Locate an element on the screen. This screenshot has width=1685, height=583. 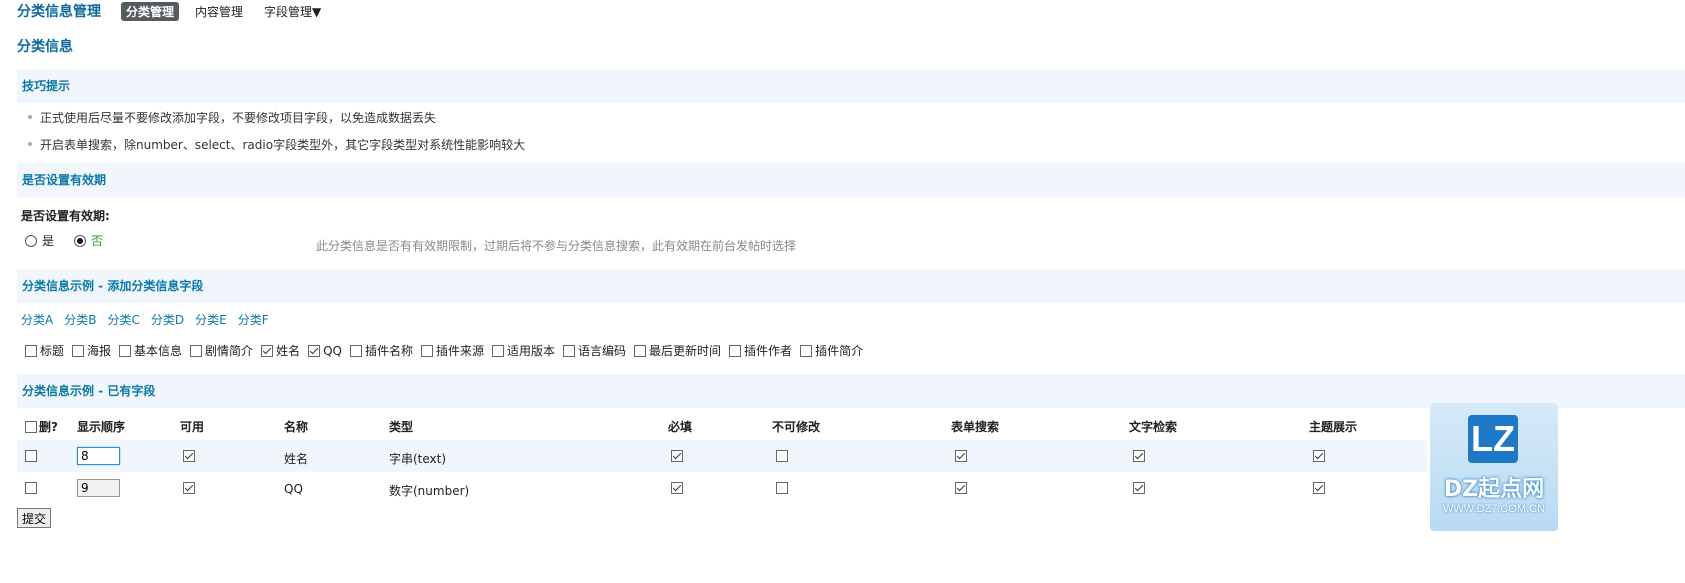
field-label: 插件名称 is located at coordinates (388, 351).